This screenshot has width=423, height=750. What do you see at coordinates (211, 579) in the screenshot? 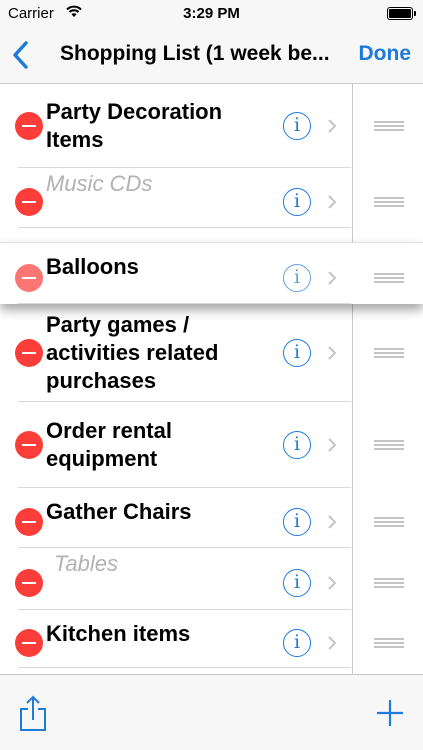
I see `list-item: Tables i` at bounding box center [211, 579].